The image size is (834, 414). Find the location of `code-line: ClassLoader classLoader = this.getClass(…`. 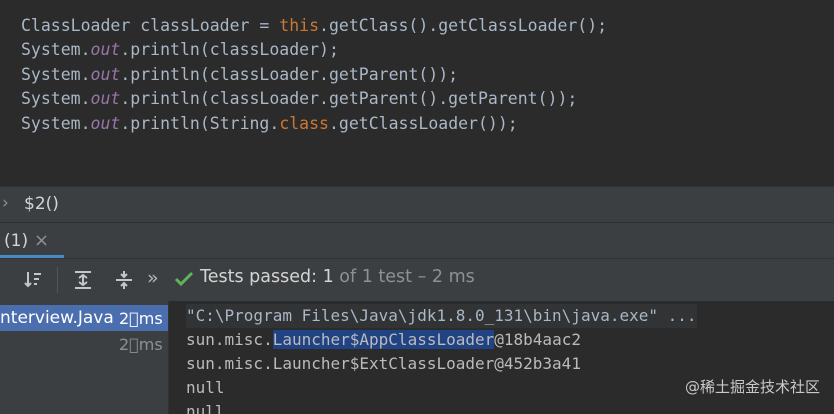

code-line: ClassLoader classLoader = this.getClass(… is located at coordinates (314, 26).